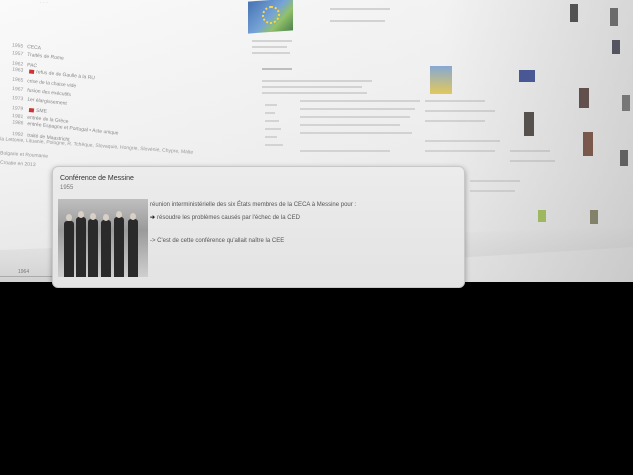 The height and width of the screenshot is (475, 633). I want to click on portrait-thumbnail, so click(529, 124).